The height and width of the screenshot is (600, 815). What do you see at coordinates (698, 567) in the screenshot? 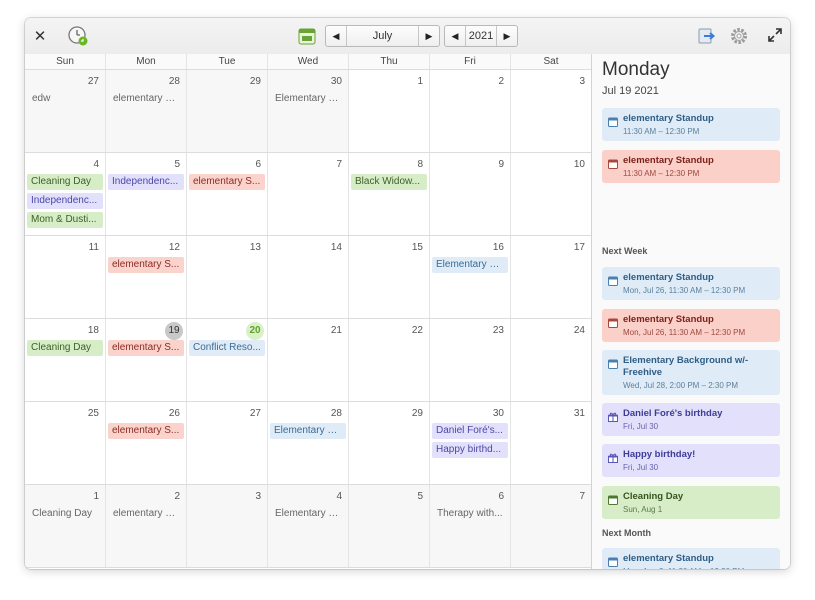
I see `agenda-event-time: Mon, Aug 2, 11:30 AM – 12:30 PM` at bounding box center [698, 567].